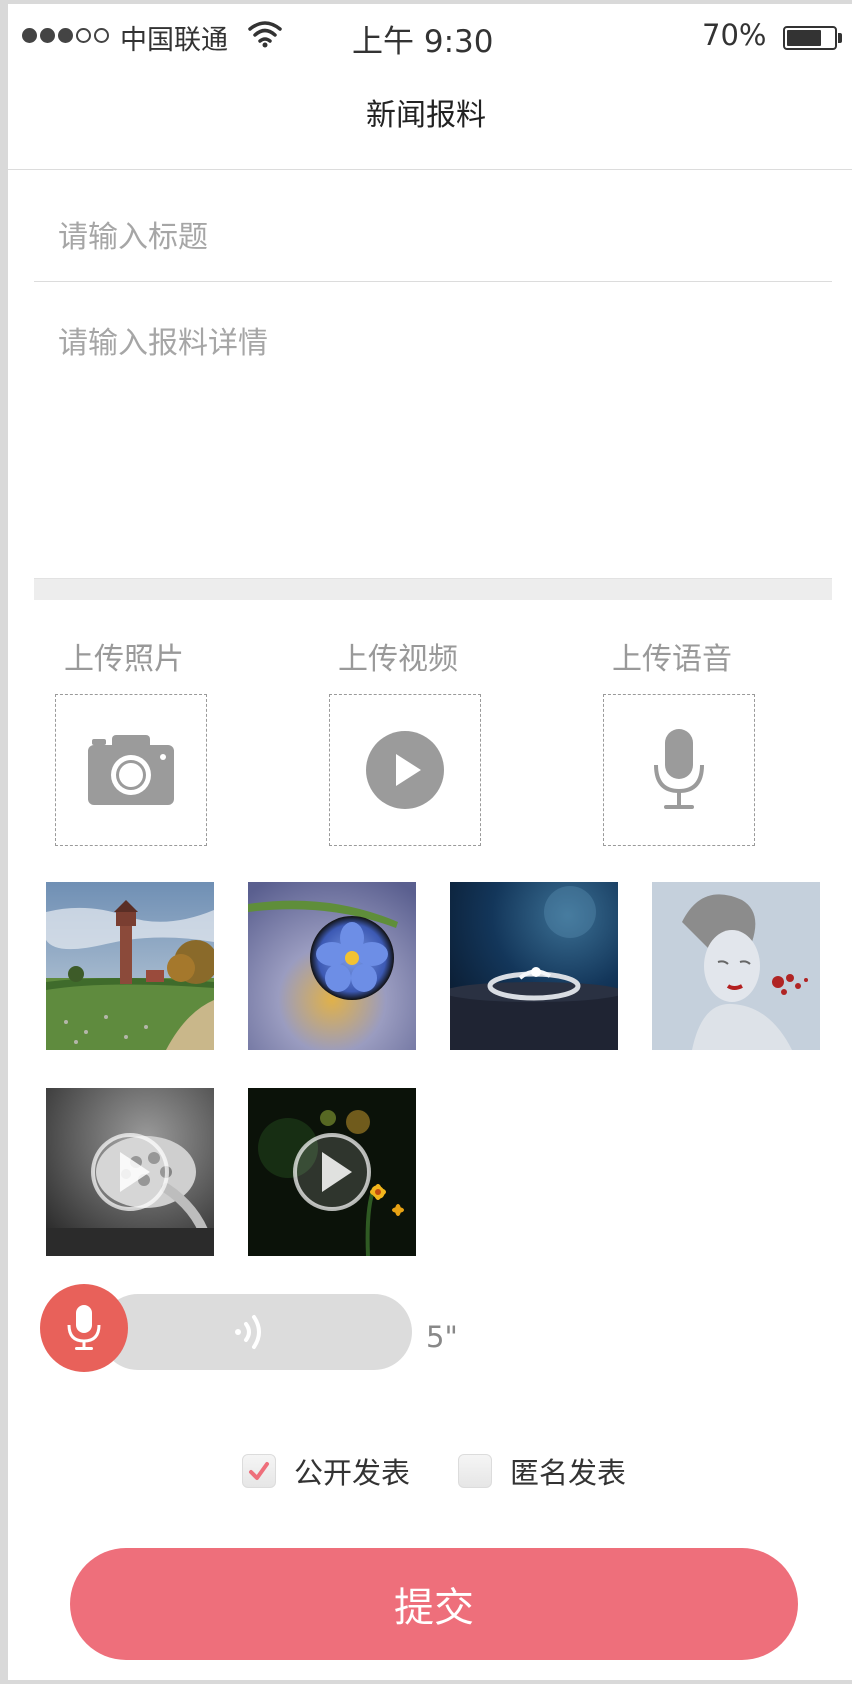 This screenshot has width=852, height=1684. What do you see at coordinates (426, 115) in the screenshot?
I see `page-title: 新闻报料` at bounding box center [426, 115].